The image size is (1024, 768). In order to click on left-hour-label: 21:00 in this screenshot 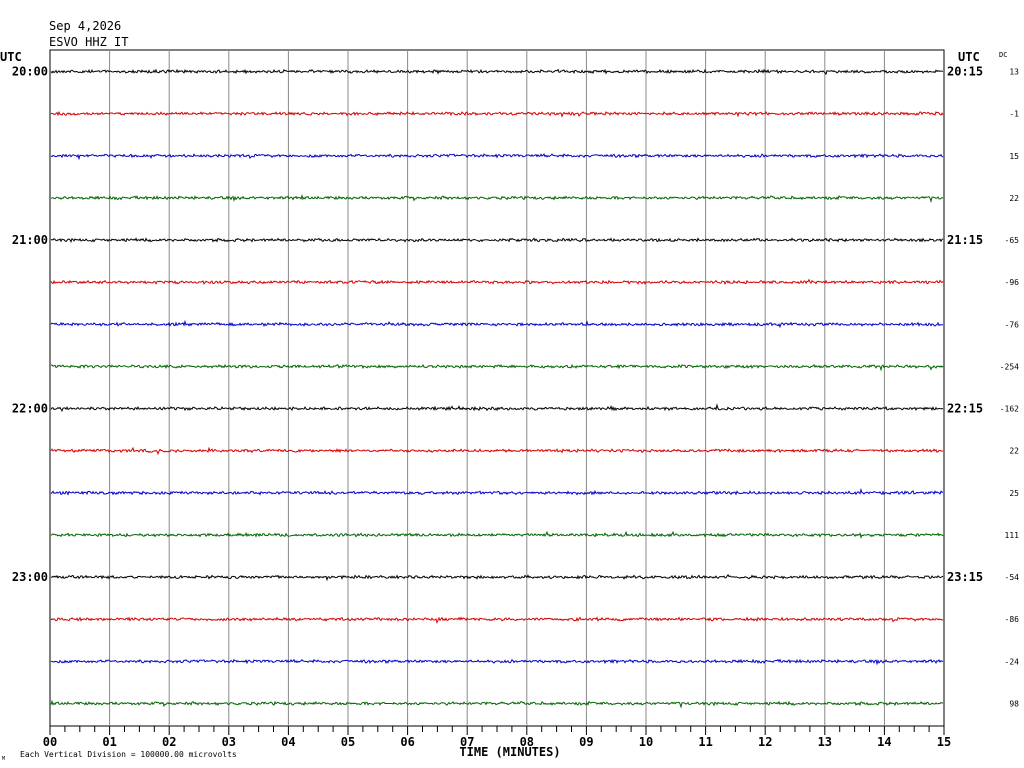, I will do `click(30, 240)`.